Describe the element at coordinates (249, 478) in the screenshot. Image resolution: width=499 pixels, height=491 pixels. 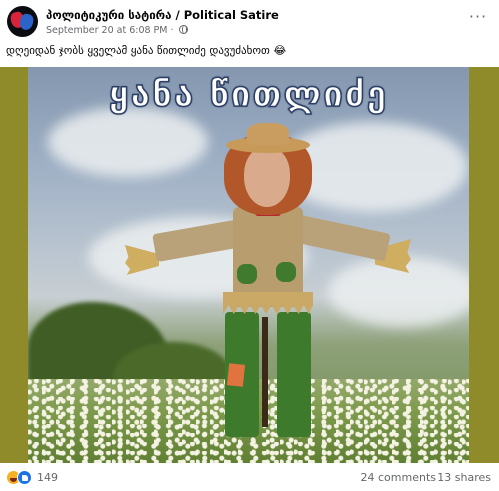
I see `post-footer: 149 24 comments 13 shares` at that location.